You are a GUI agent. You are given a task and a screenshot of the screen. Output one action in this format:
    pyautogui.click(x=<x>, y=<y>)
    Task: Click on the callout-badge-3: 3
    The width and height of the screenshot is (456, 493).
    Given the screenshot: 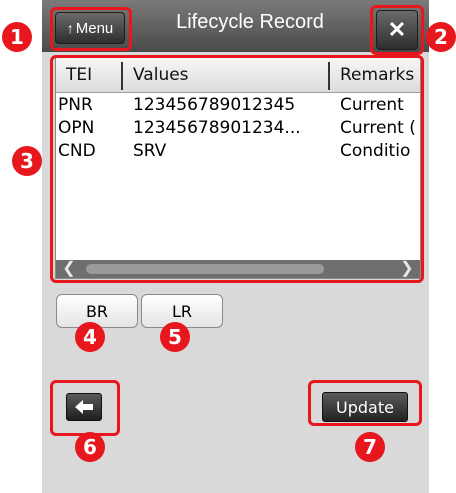 What is the action you would take?
    pyautogui.click(x=27, y=161)
    